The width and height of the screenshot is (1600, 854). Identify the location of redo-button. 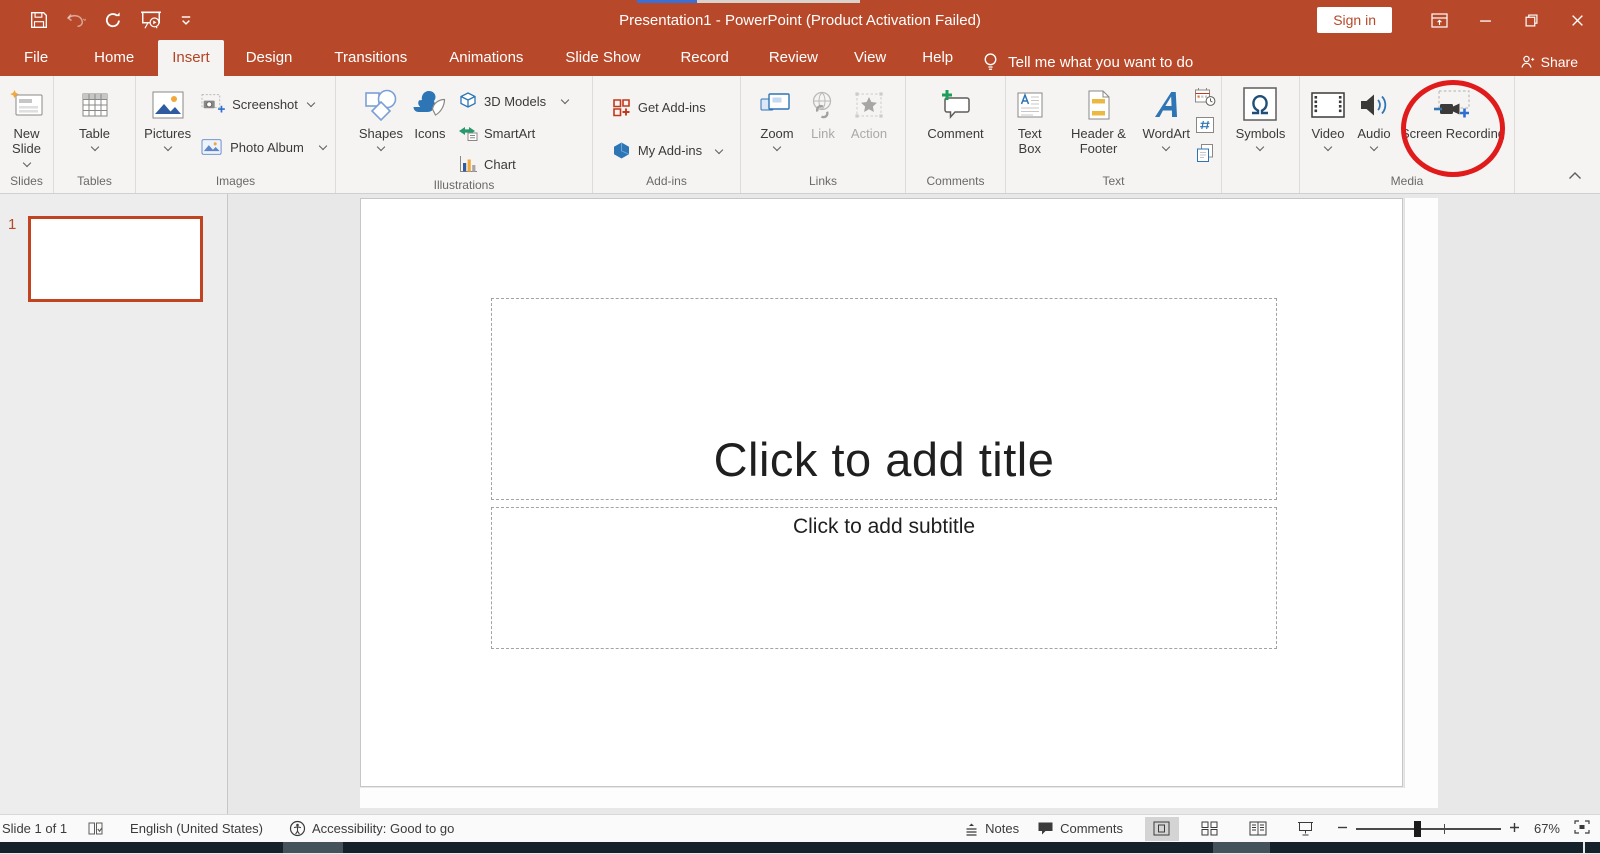
(113, 20).